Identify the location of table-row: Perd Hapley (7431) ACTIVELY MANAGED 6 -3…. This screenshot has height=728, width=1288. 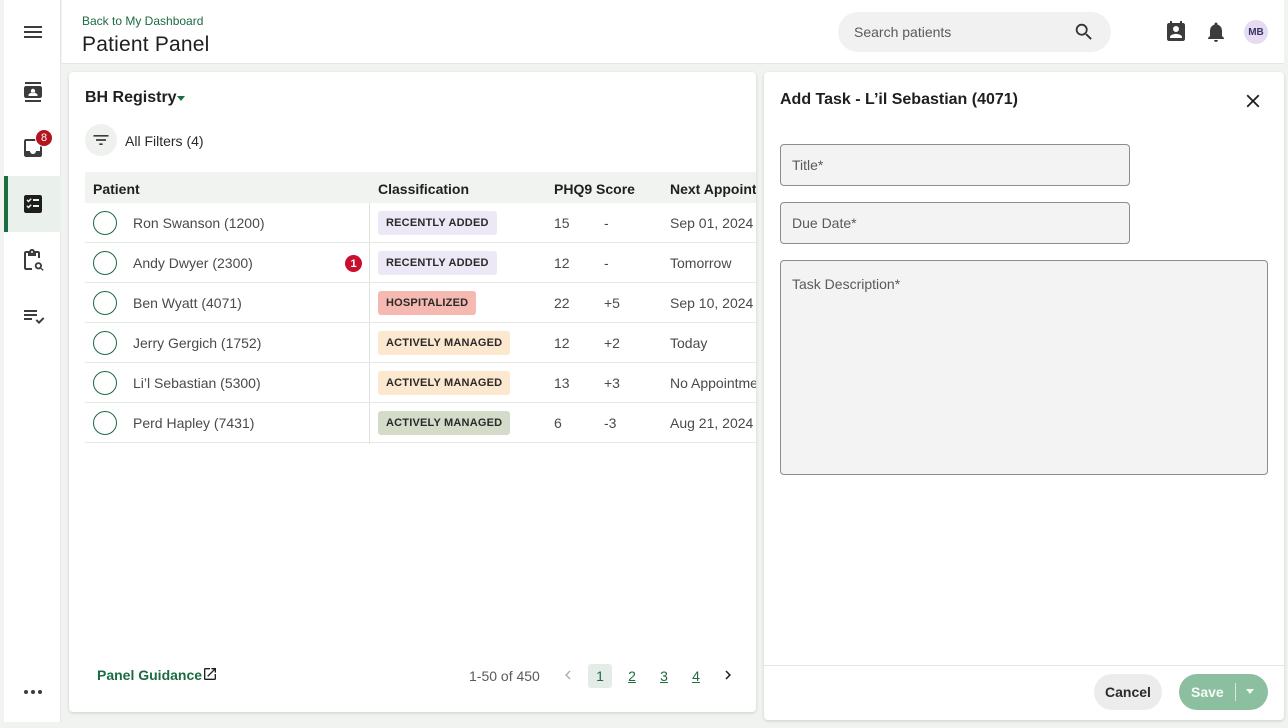
(420, 423).